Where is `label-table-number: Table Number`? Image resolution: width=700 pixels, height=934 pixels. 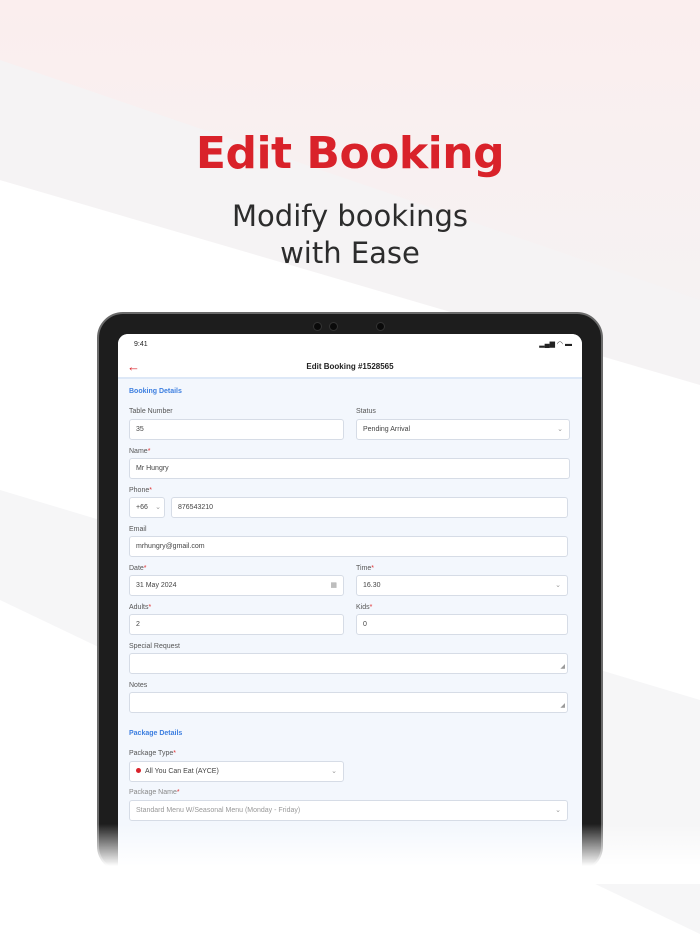 label-table-number: Table Number is located at coordinates (151, 411).